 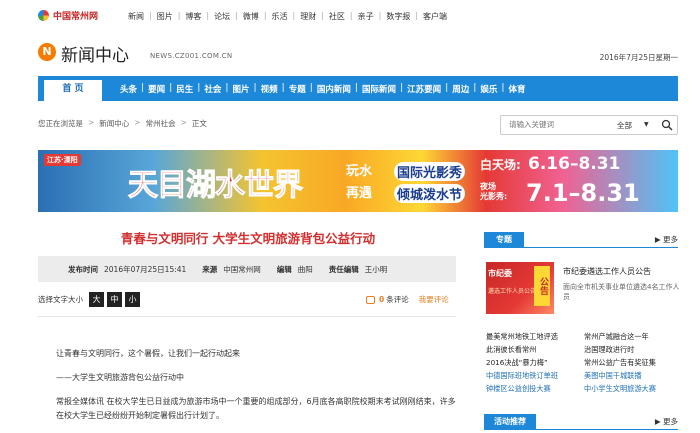 I want to click on banner-headline: 天目湖水世界, so click(x=216, y=186).